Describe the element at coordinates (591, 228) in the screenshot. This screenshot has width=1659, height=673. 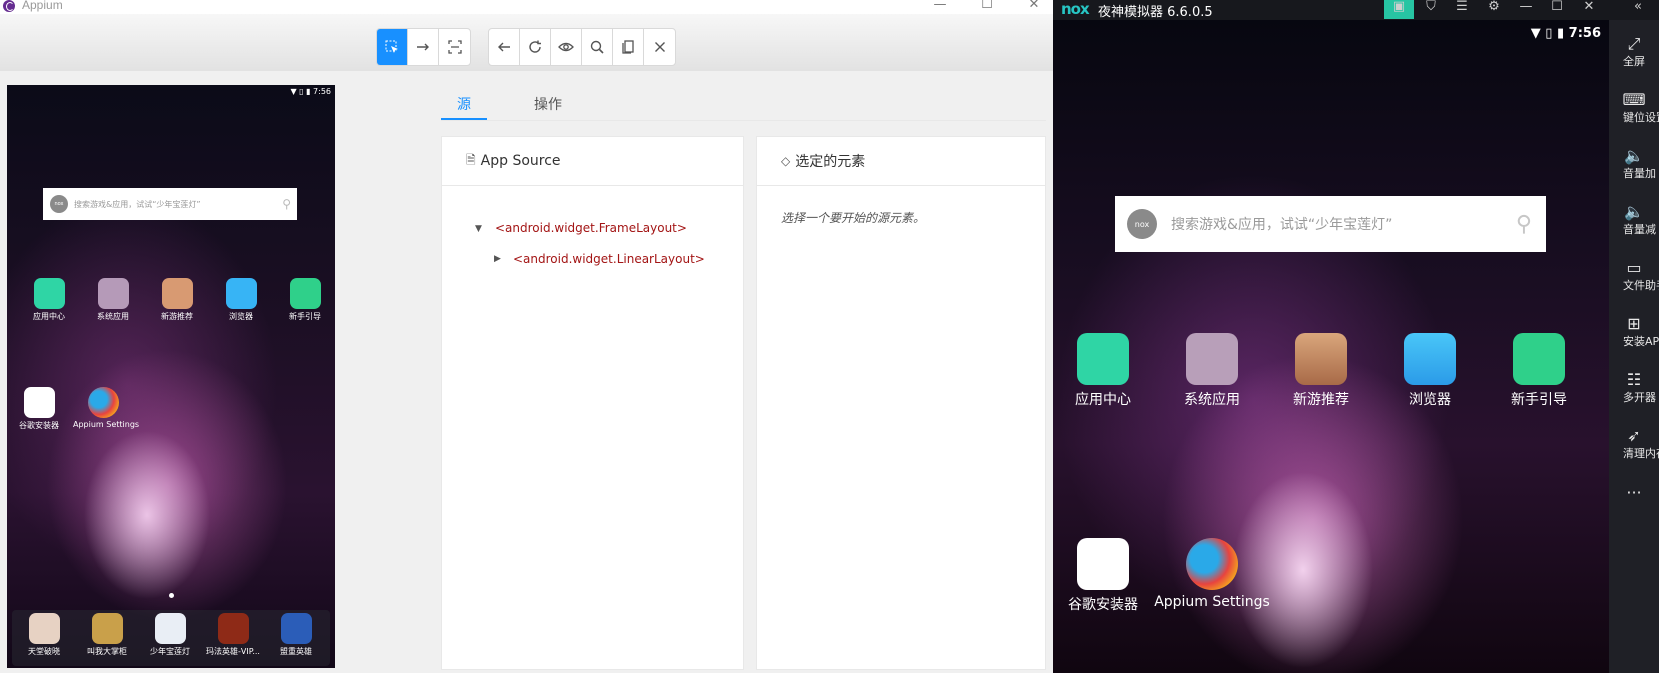
I see `tree-node-framelayout: <android.widget.FrameLayout>` at that location.